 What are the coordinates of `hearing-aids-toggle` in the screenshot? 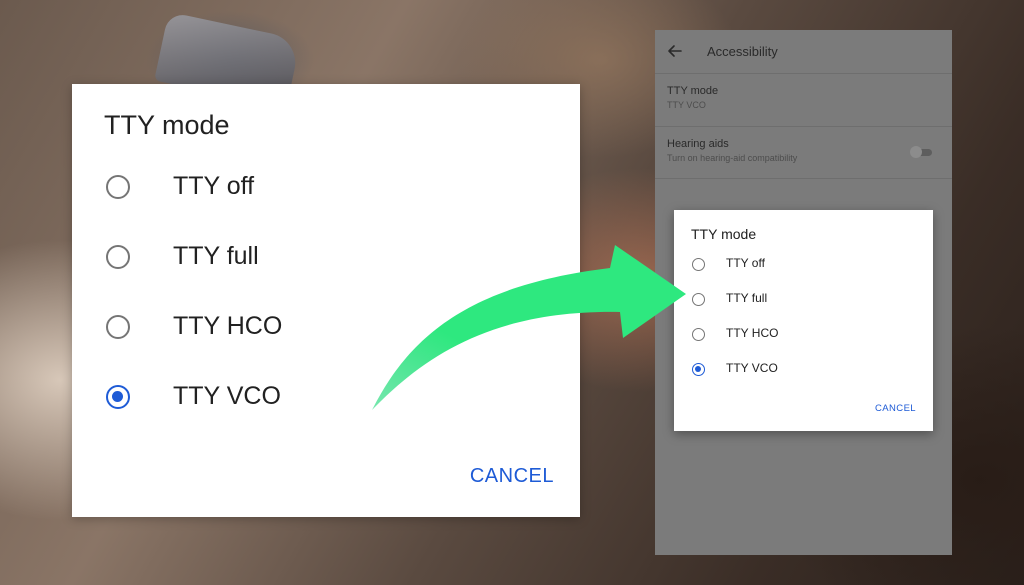 It's located at (922, 152).